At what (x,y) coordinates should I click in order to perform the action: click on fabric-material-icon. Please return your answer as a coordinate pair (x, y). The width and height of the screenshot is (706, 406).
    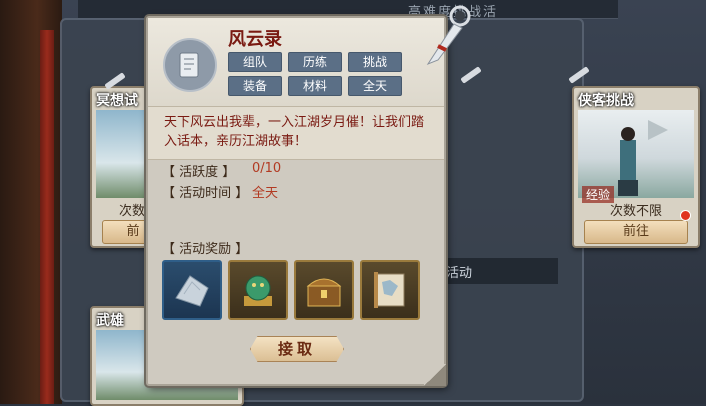
    Looking at the image, I should click on (192, 290).